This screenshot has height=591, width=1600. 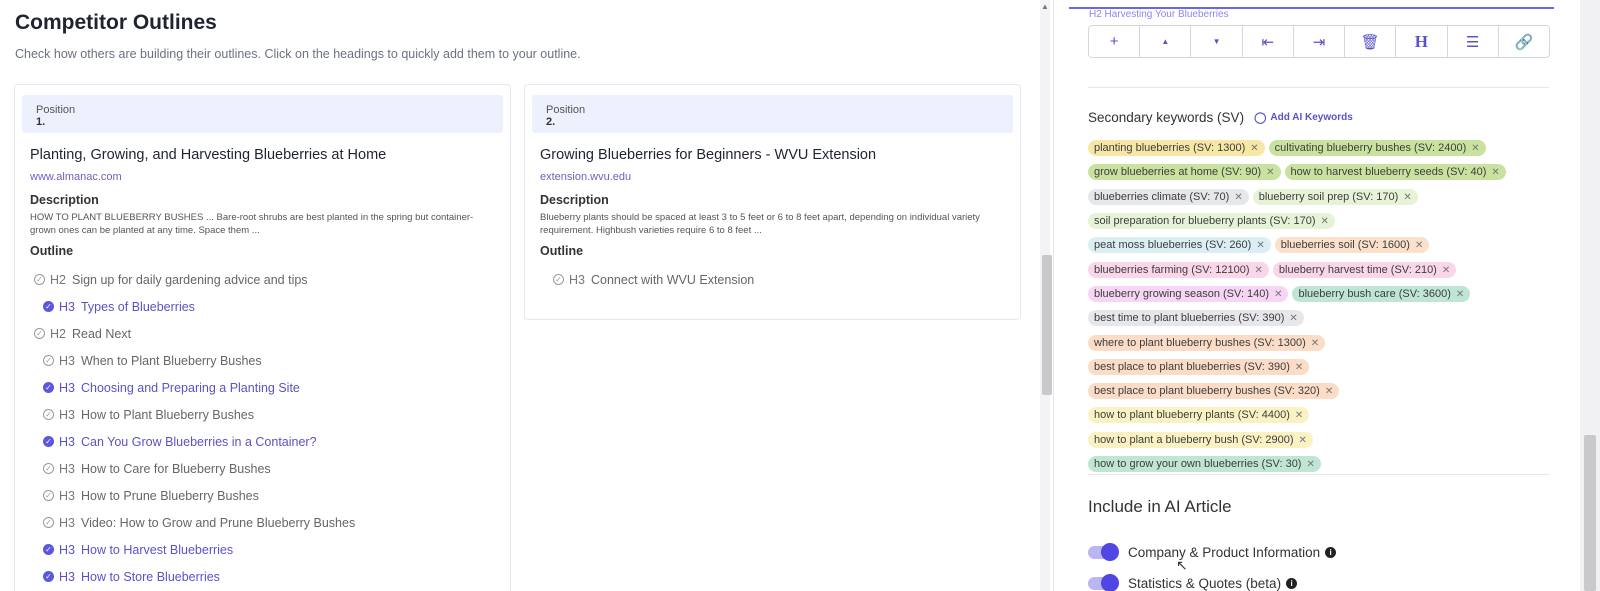 I want to click on move-down-button: ▼, so click(x=1217, y=41).